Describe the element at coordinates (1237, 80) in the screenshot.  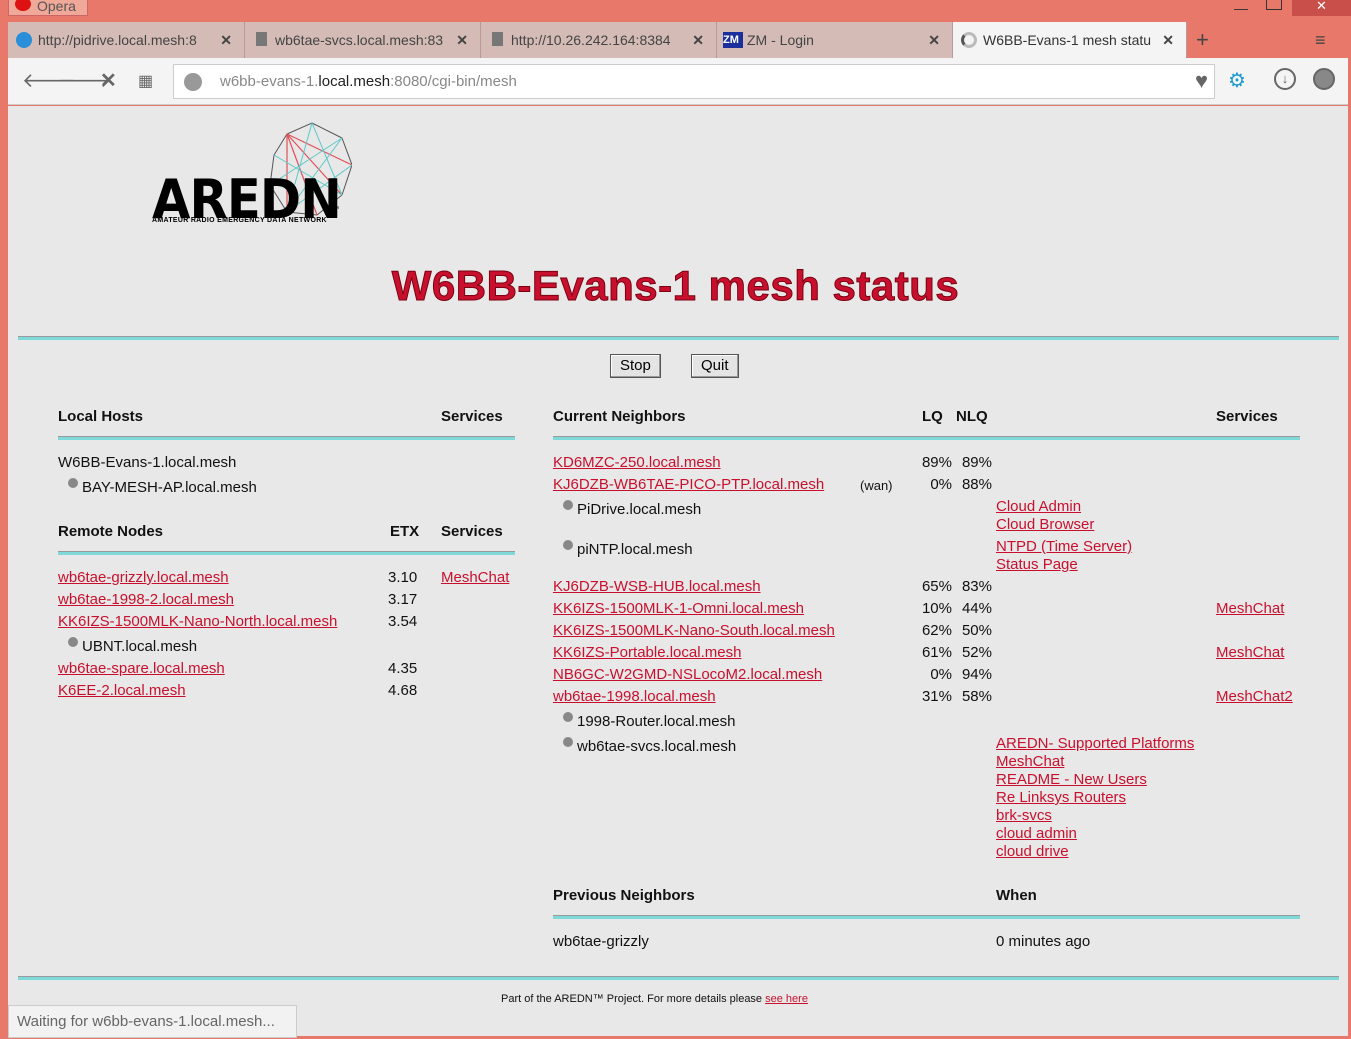
I see `extension-icon: ⚙` at that location.